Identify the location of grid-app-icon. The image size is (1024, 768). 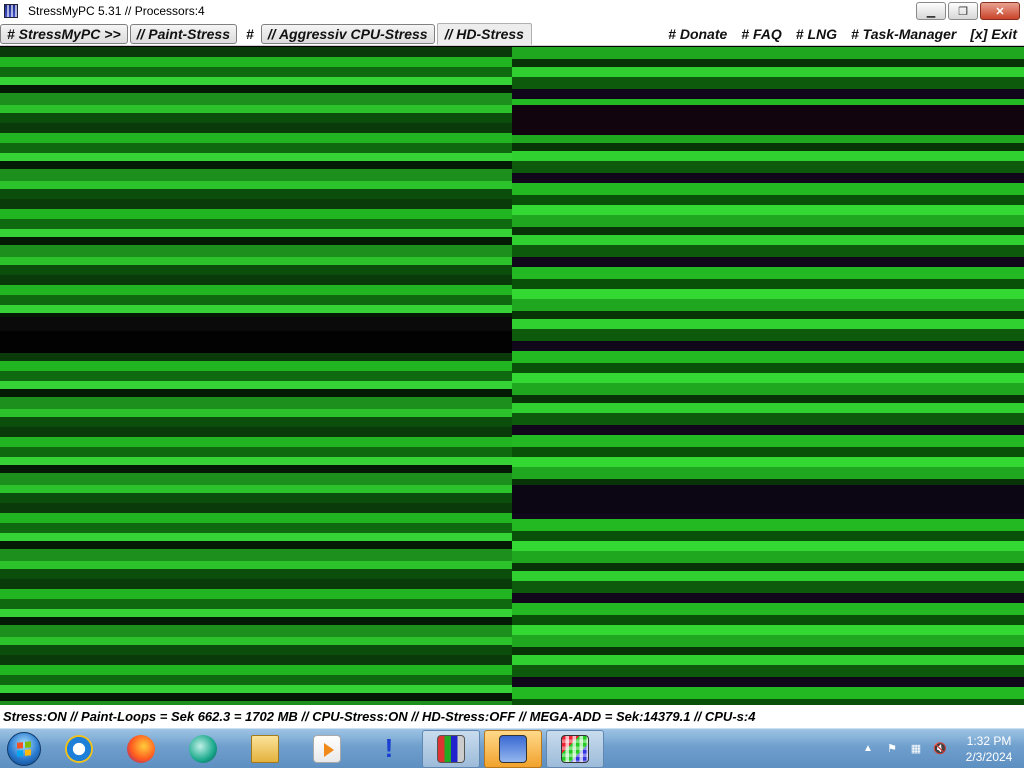
(575, 748).